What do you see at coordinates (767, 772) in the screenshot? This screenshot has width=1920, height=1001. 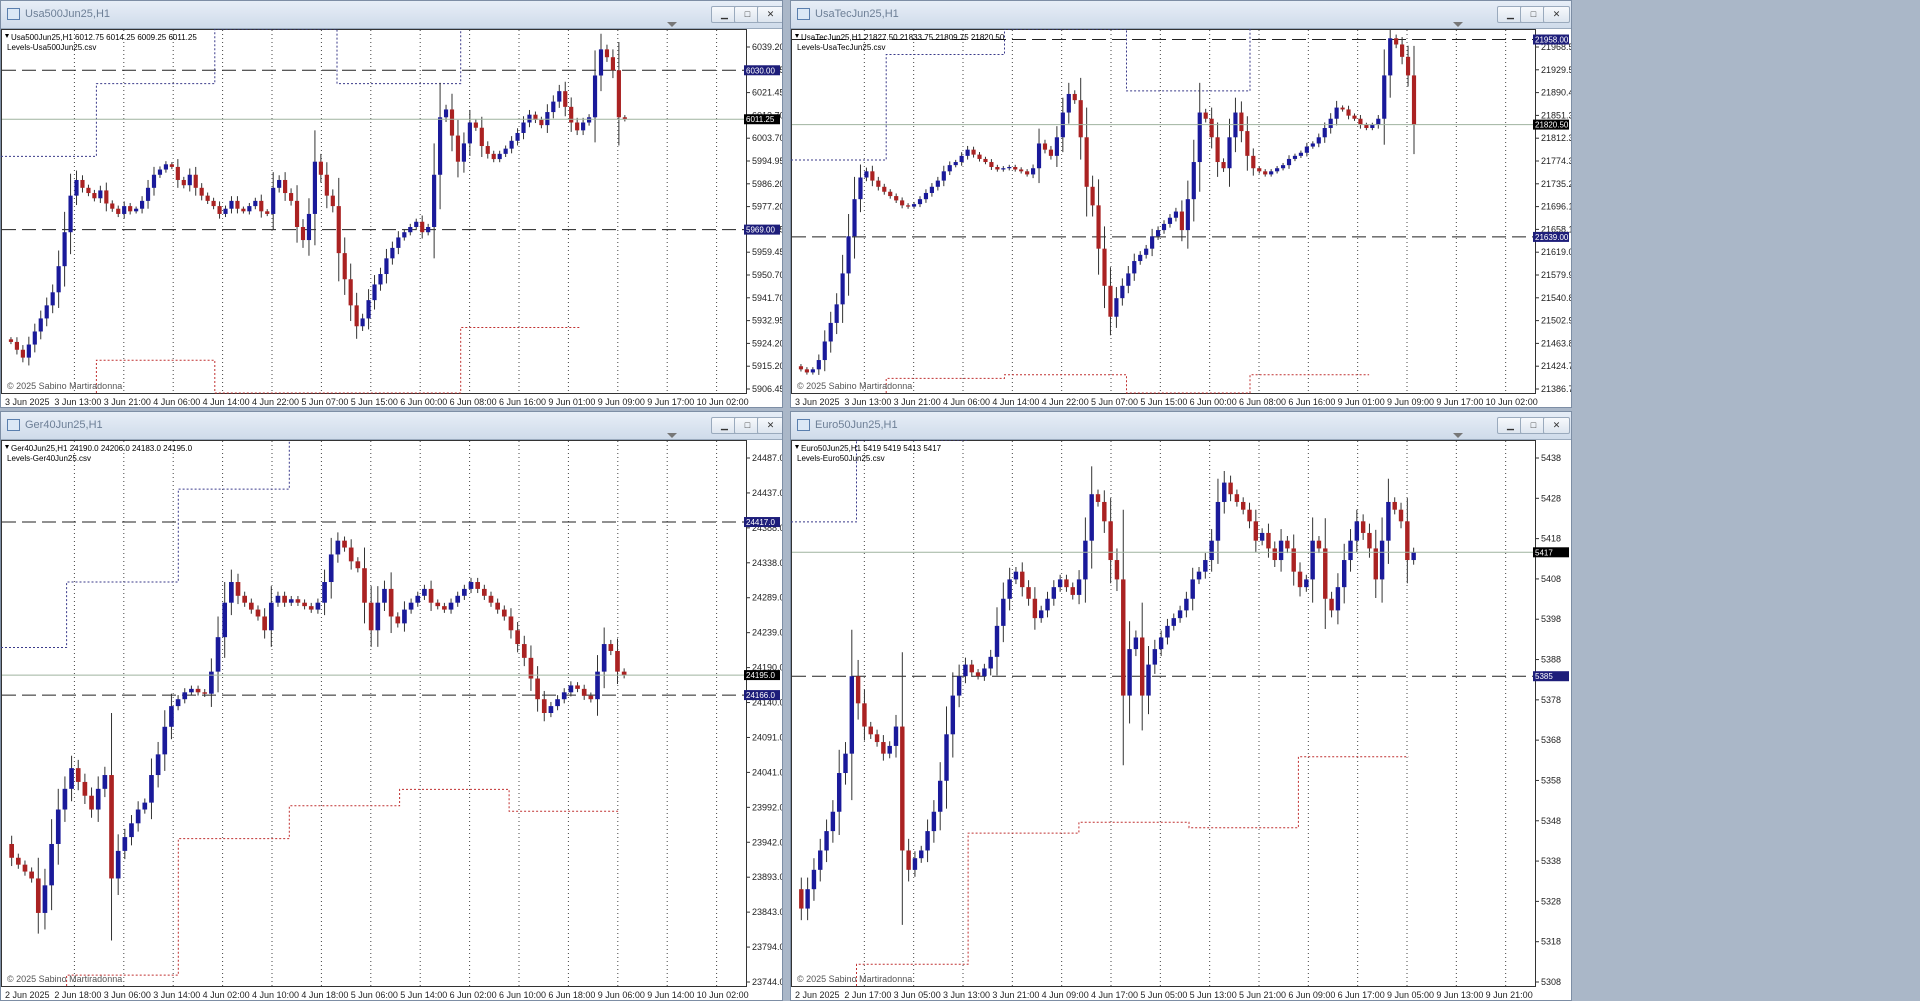 I see `y-tick-label: 24041.0` at bounding box center [767, 772].